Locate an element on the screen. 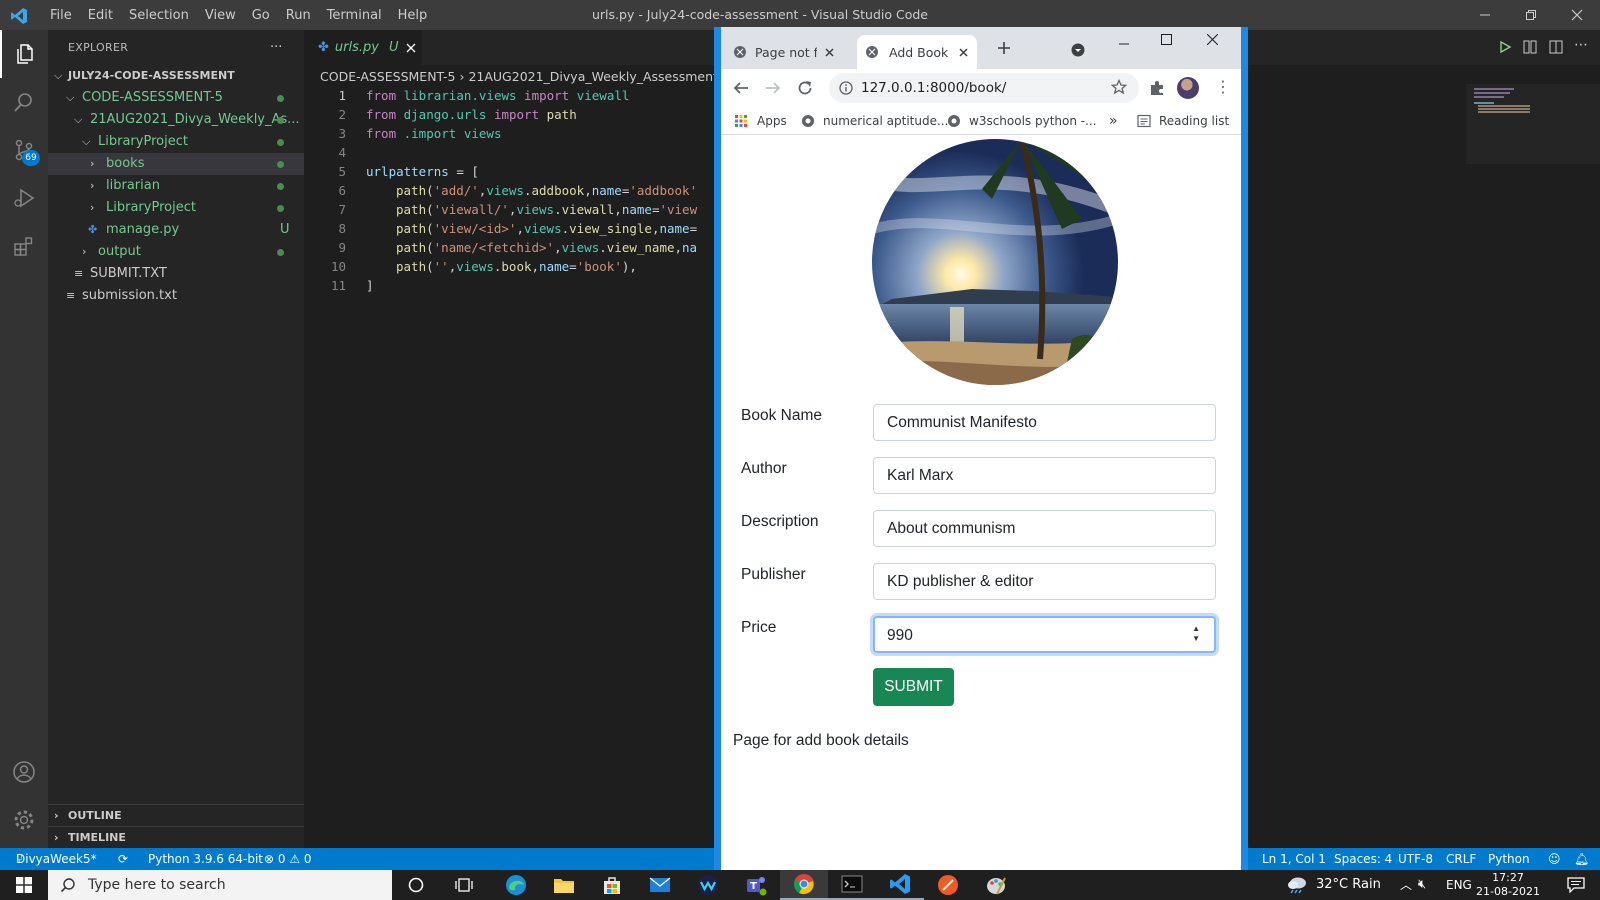 The width and height of the screenshot is (1600, 900). teams-taskbar-button: T is located at coordinates (756, 885).